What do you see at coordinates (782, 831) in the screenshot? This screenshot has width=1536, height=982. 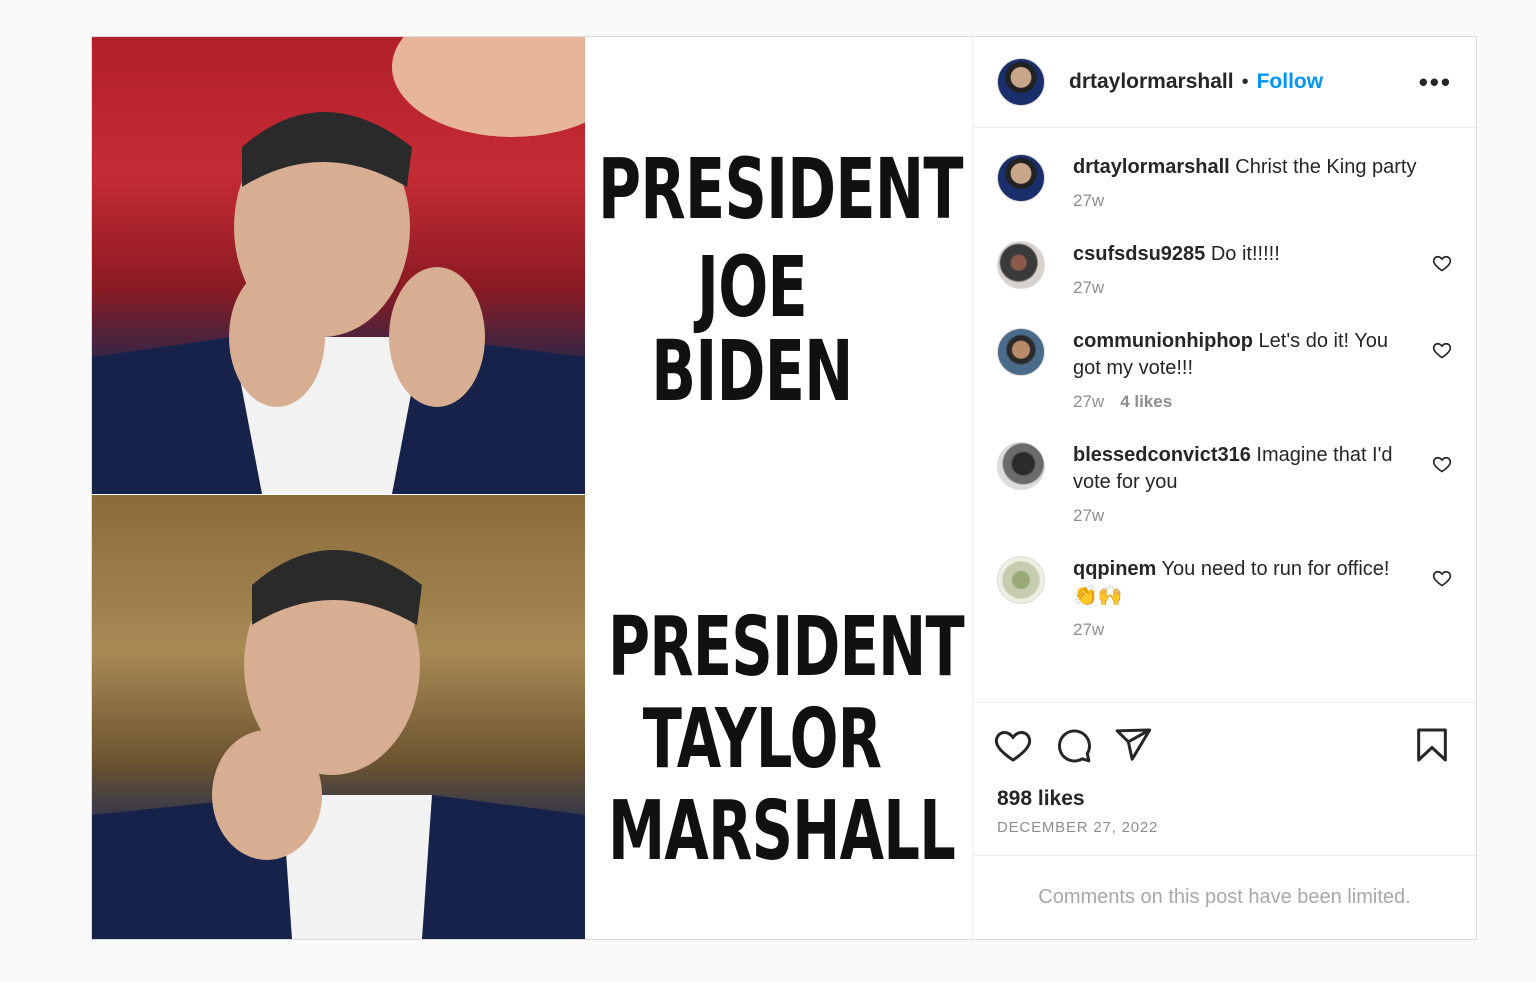 I see `meme-bottom-line-3: MARSHALL` at bounding box center [782, 831].